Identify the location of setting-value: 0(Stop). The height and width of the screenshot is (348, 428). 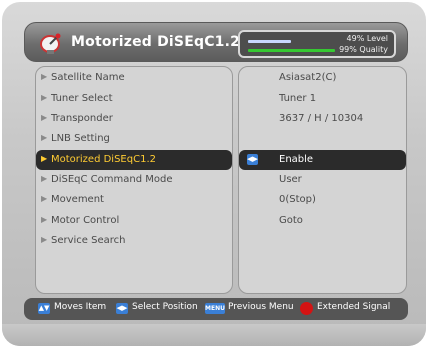
(297, 199).